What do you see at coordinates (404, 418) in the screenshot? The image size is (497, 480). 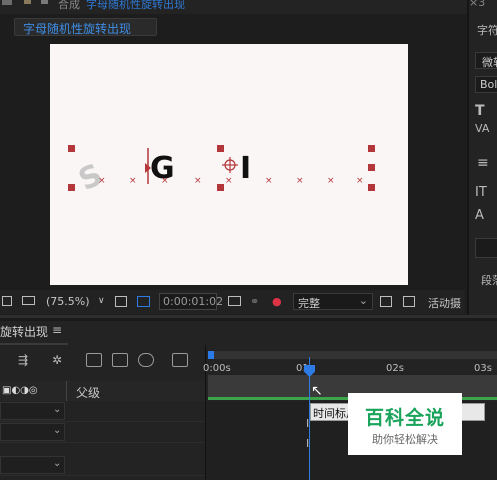 I see `watermark-main: 百科全说` at bounding box center [404, 418].